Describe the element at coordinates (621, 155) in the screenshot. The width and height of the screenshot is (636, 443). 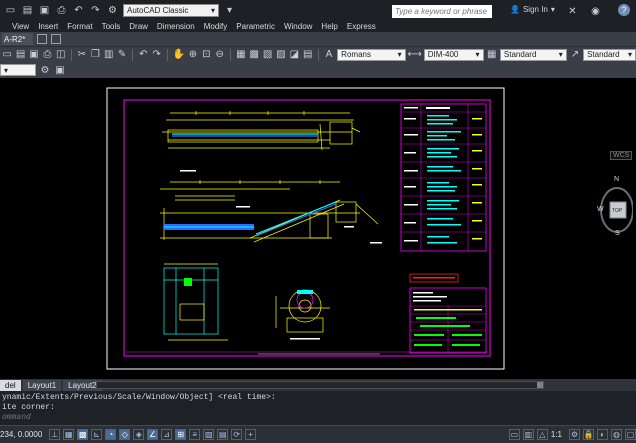
I see `wcs-menu: WCS` at that location.